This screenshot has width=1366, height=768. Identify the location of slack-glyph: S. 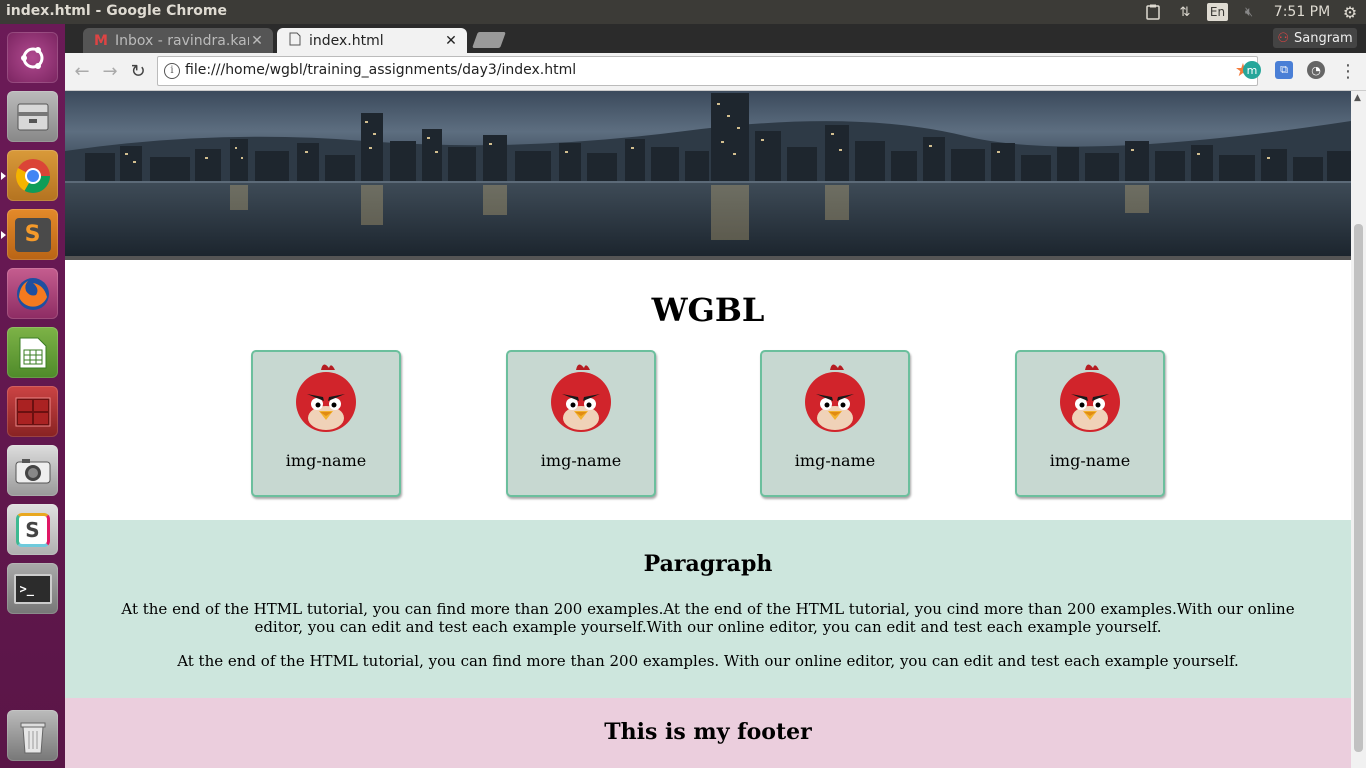
(32, 529).